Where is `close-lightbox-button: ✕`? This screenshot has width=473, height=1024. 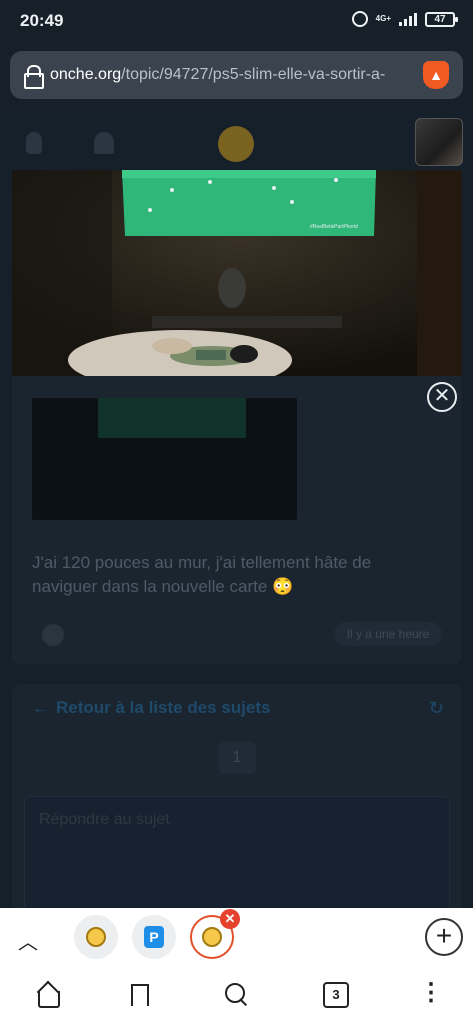
close-lightbox-button: ✕ is located at coordinates (442, 397).